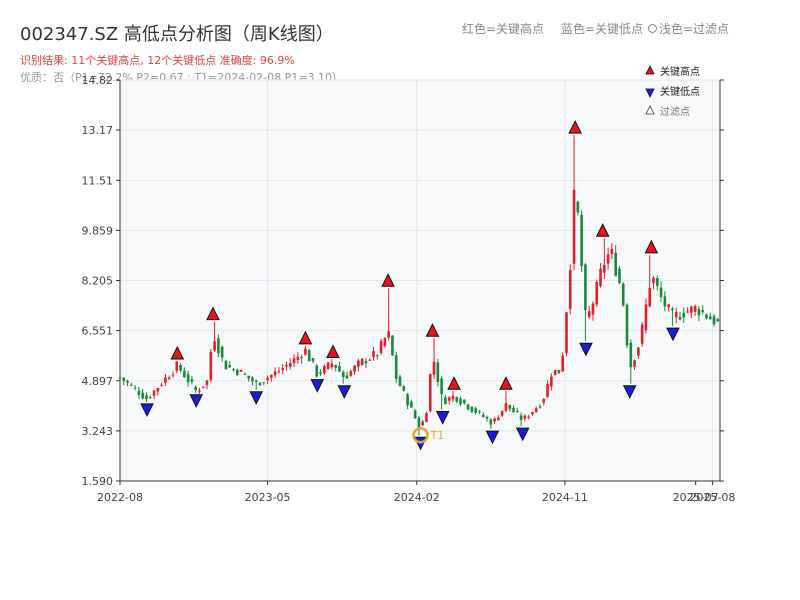 Image resolution: width=800 pixels, height=600 pixels. What do you see at coordinates (680, 71) in the screenshot?
I see `legend-high-label: 关键高点` at bounding box center [680, 71].